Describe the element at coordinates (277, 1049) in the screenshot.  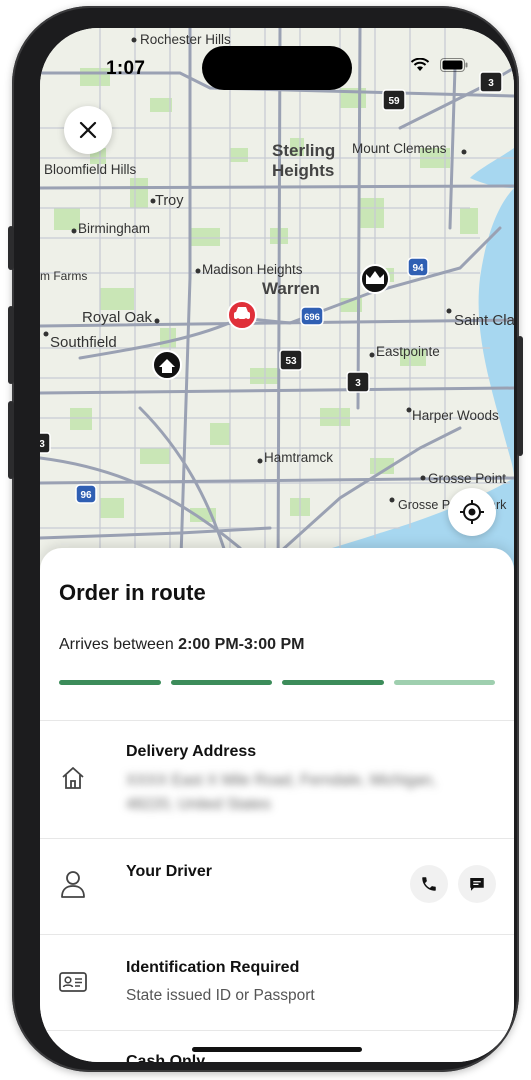
I see `home-indicator` at that location.